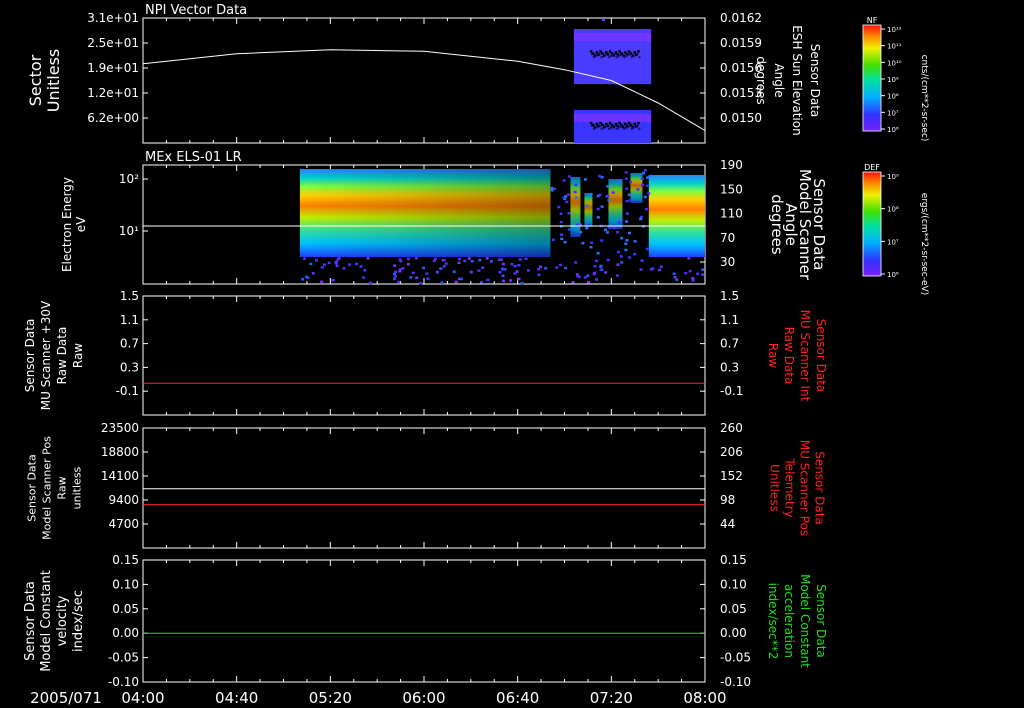  What do you see at coordinates (805, 488) in the screenshot?
I see `right-axis-label: MU Scanner Pos` at bounding box center [805, 488].